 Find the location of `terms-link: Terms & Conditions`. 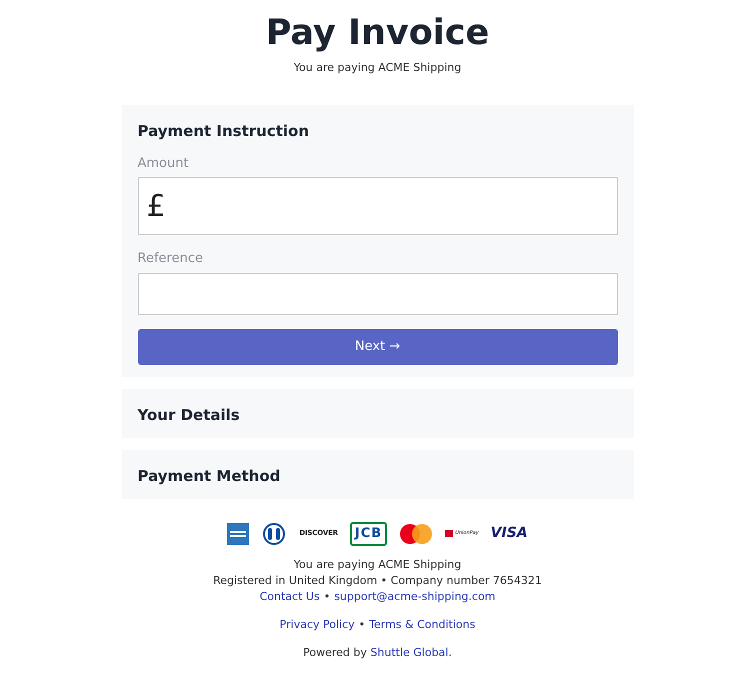

terms-link: Terms & Conditions is located at coordinates (422, 624).